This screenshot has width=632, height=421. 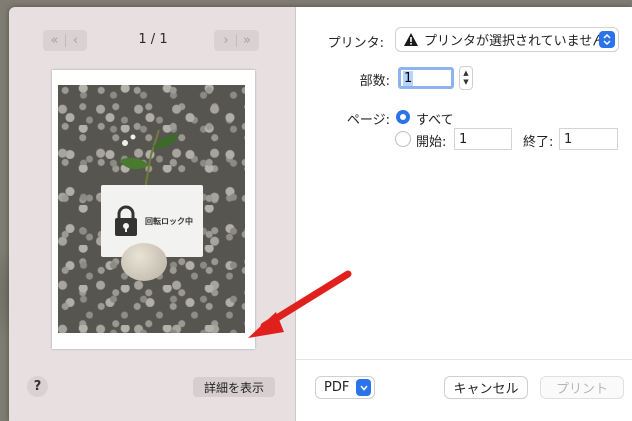 What do you see at coordinates (247, 40) in the screenshot?
I see `last-page-icon: »` at bounding box center [247, 40].